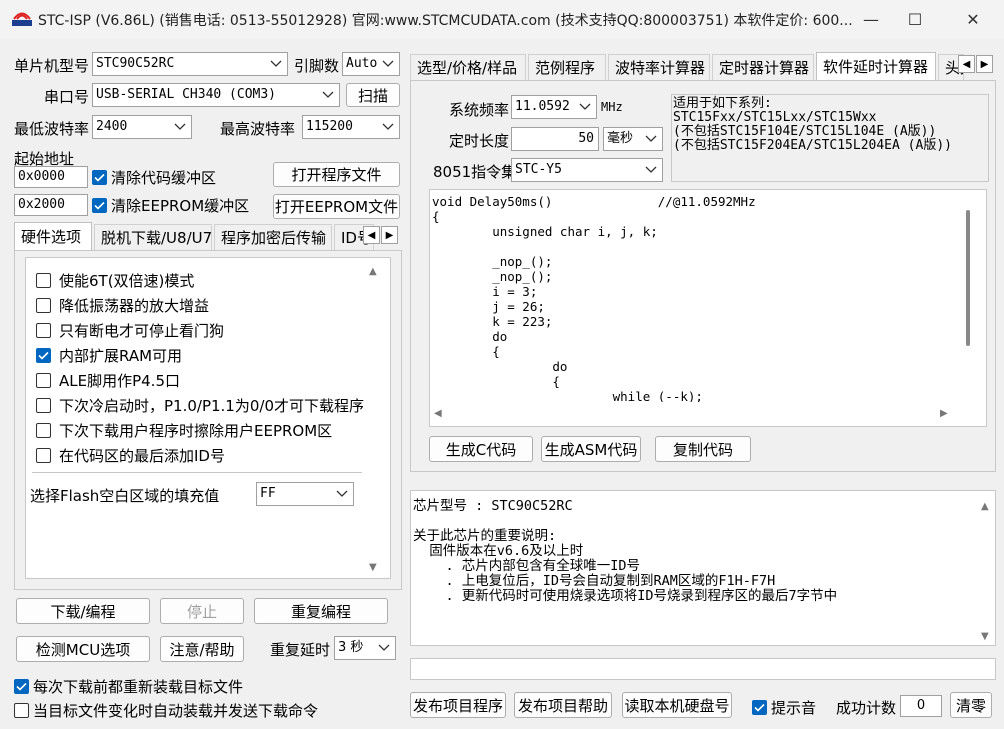 This screenshot has height=729, width=1004. What do you see at coordinates (202, 611) in the screenshot?
I see `stop-button: 停止` at bounding box center [202, 611].